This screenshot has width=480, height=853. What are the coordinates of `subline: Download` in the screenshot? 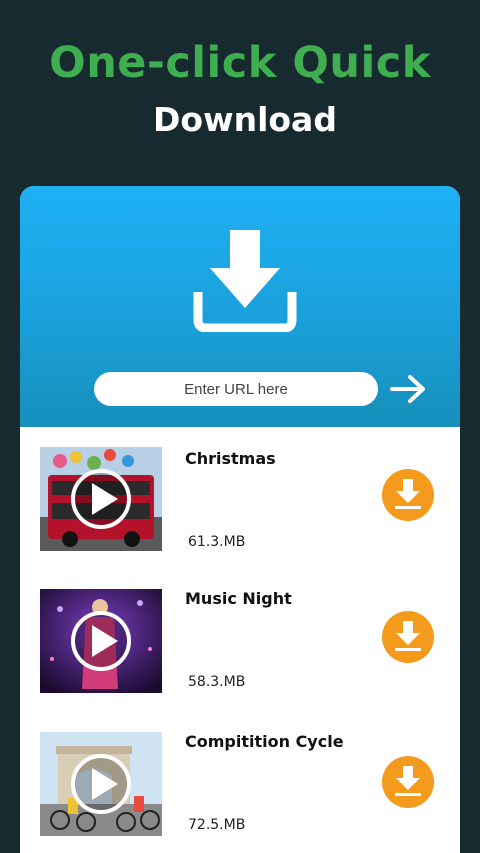 It's located at (245, 119).